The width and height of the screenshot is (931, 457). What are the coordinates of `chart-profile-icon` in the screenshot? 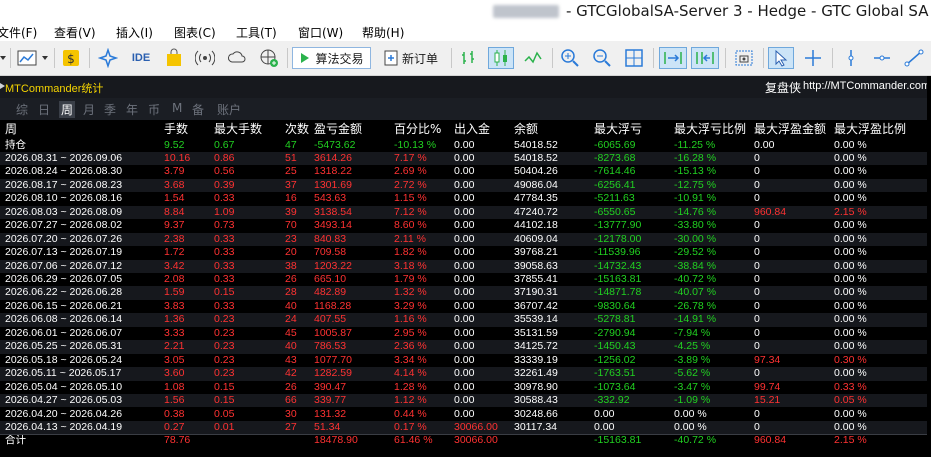 It's located at (27, 58).